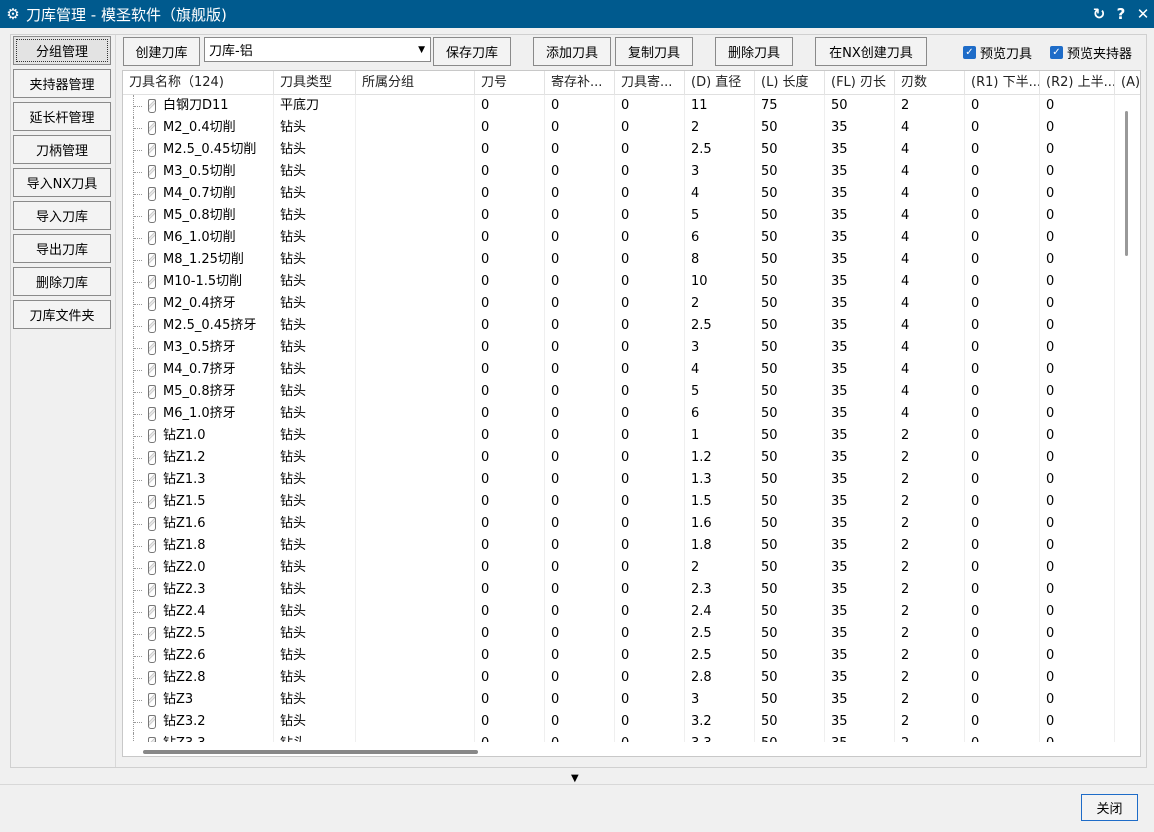 This screenshot has width=1154, height=832. I want to click on table-row: 钻Z1.3 钻头 0 0 0 1.3 50 35 2 0 0, so click(631, 480).